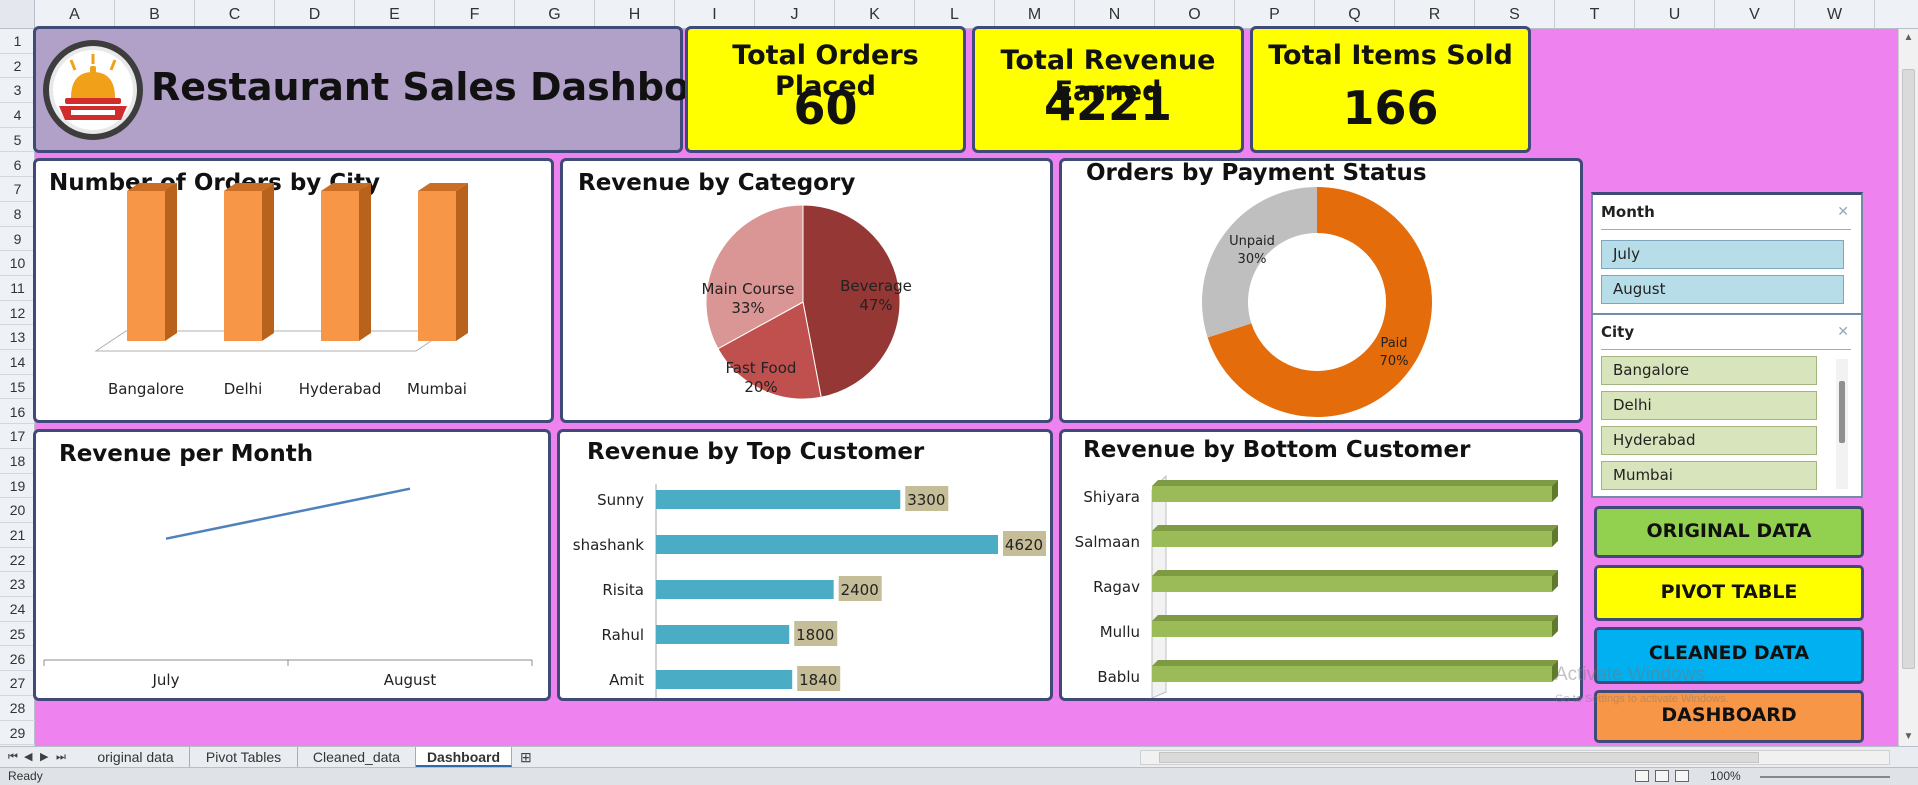 This screenshot has width=1918, height=785. Describe the element at coordinates (17, 683) in the screenshot. I see `row-header-27: 27` at that location.